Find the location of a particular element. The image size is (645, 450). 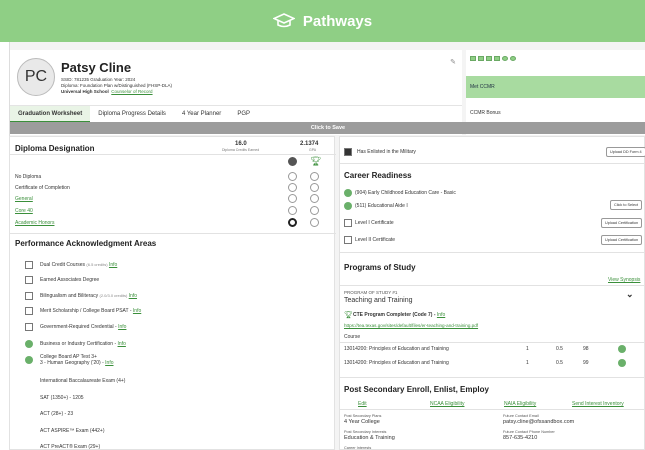

diploma-option: Certificate of Completion is located at coordinates (42, 188).